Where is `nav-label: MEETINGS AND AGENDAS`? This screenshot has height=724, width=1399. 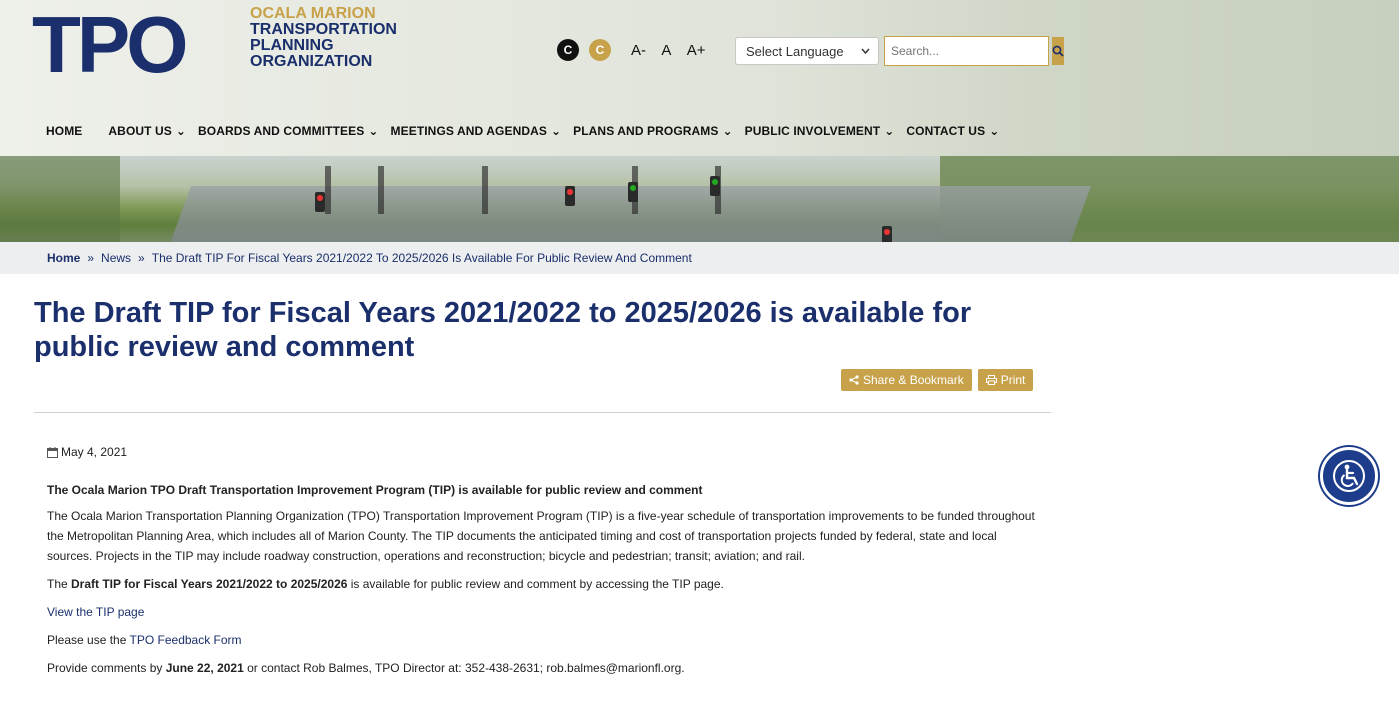 nav-label: MEETINGS AND AGENDAS is located at coordinates (468, 131).